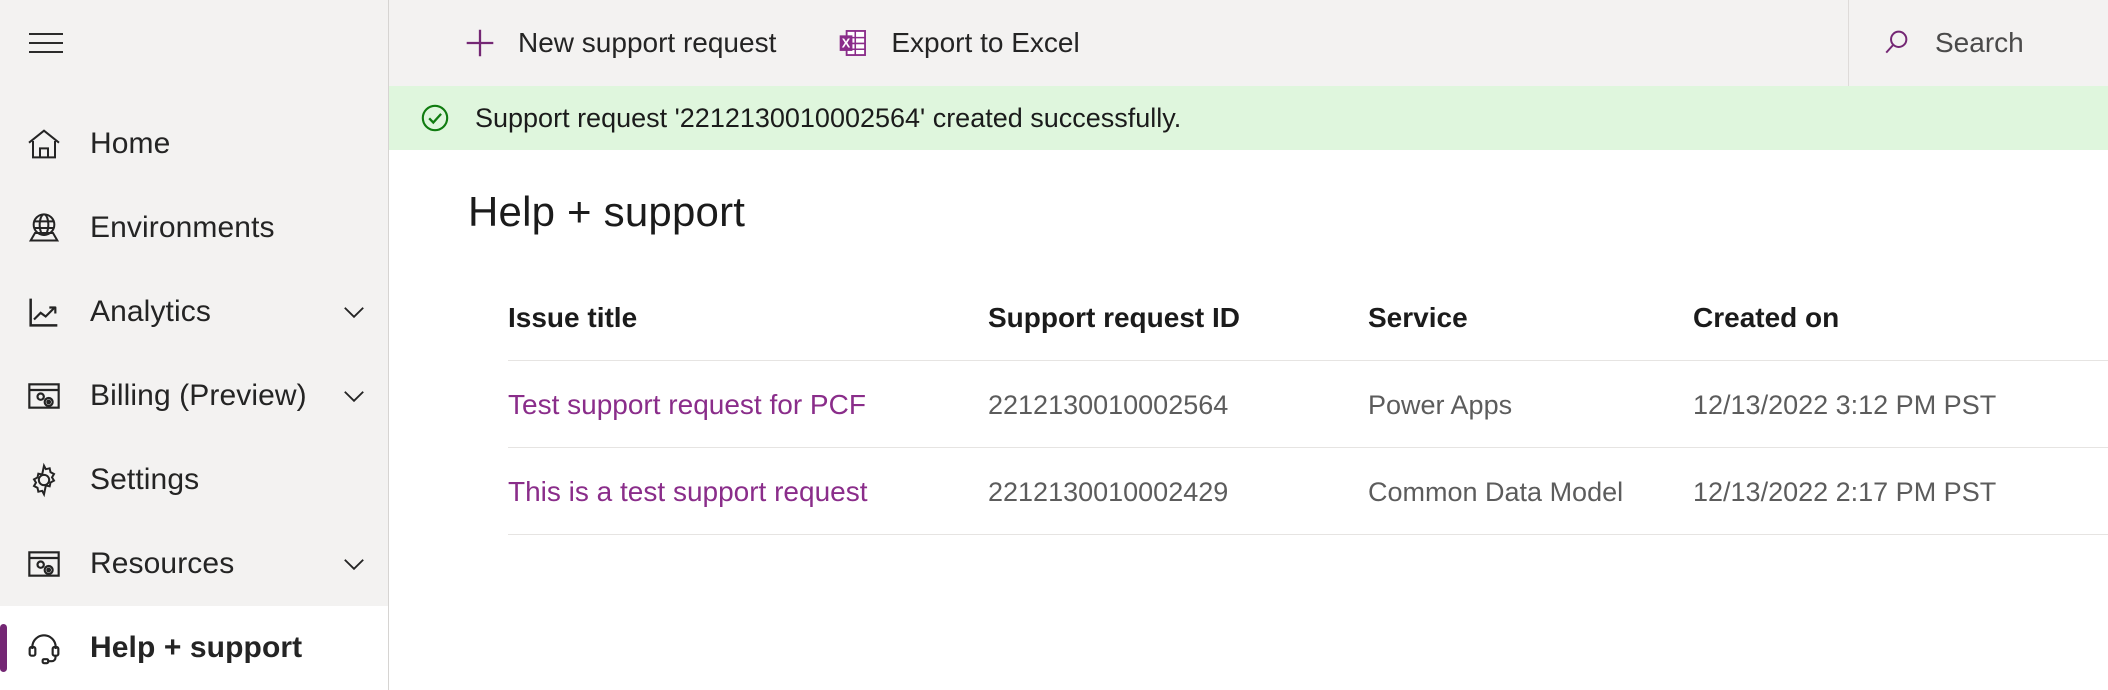 Image resolution: width=2108 pixels, height=690 pixels. I want to click on cell-created-on: 12/13/2022 3:12 PM PST, so click(1900, 404).